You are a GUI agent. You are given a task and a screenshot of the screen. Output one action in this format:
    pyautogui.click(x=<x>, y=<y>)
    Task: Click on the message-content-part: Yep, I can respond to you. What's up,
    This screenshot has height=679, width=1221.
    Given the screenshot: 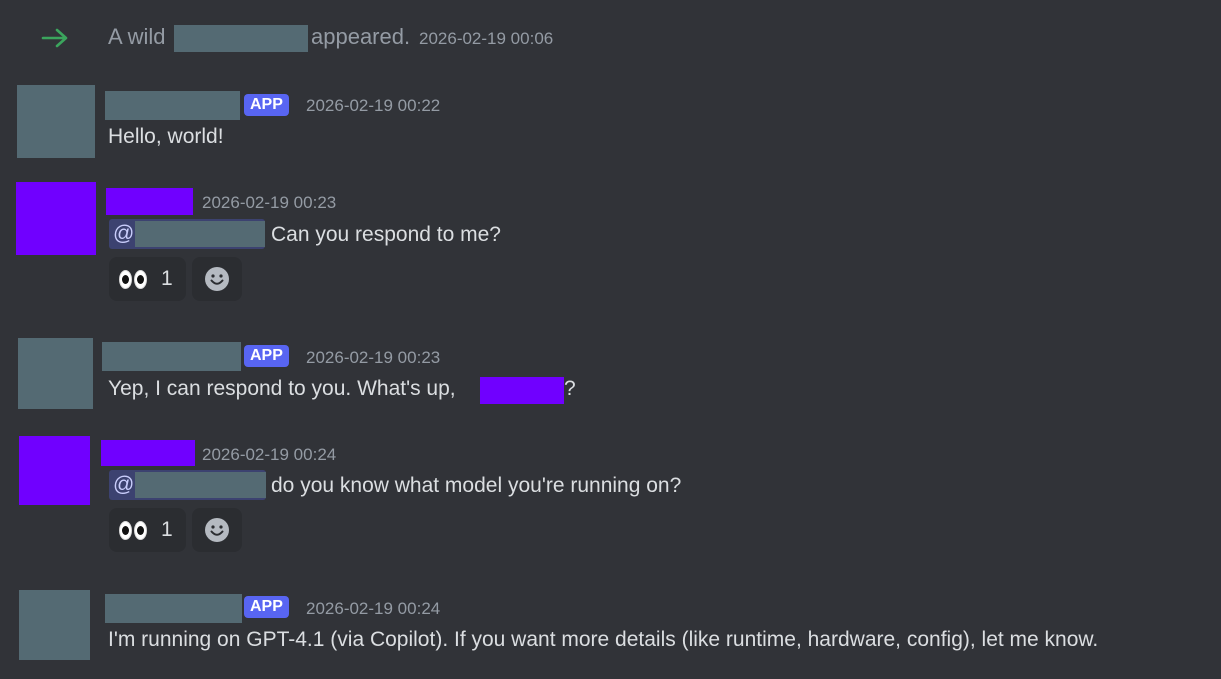 What is the action you would take?
    pyautogui.click(x=282, y=388)
    